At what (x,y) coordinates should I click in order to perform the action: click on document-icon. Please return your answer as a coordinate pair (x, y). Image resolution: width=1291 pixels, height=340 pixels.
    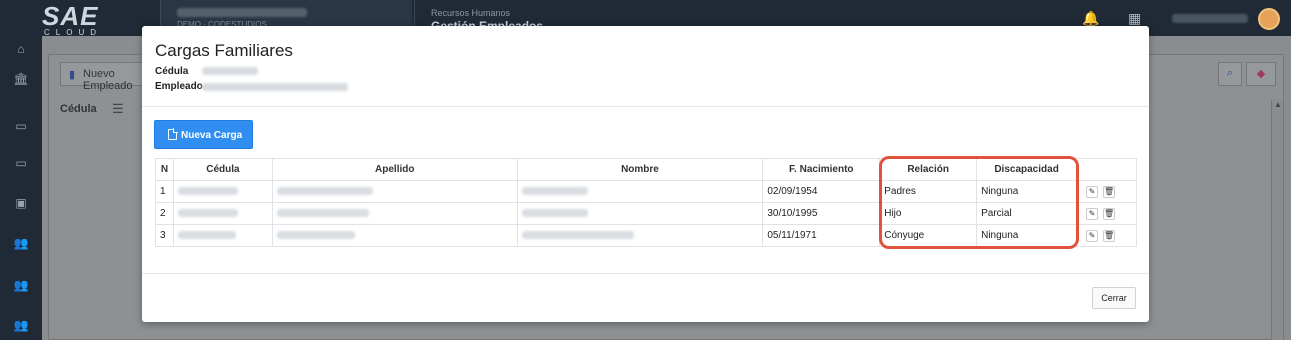
    Looking at the image, I should click on (173, 134).